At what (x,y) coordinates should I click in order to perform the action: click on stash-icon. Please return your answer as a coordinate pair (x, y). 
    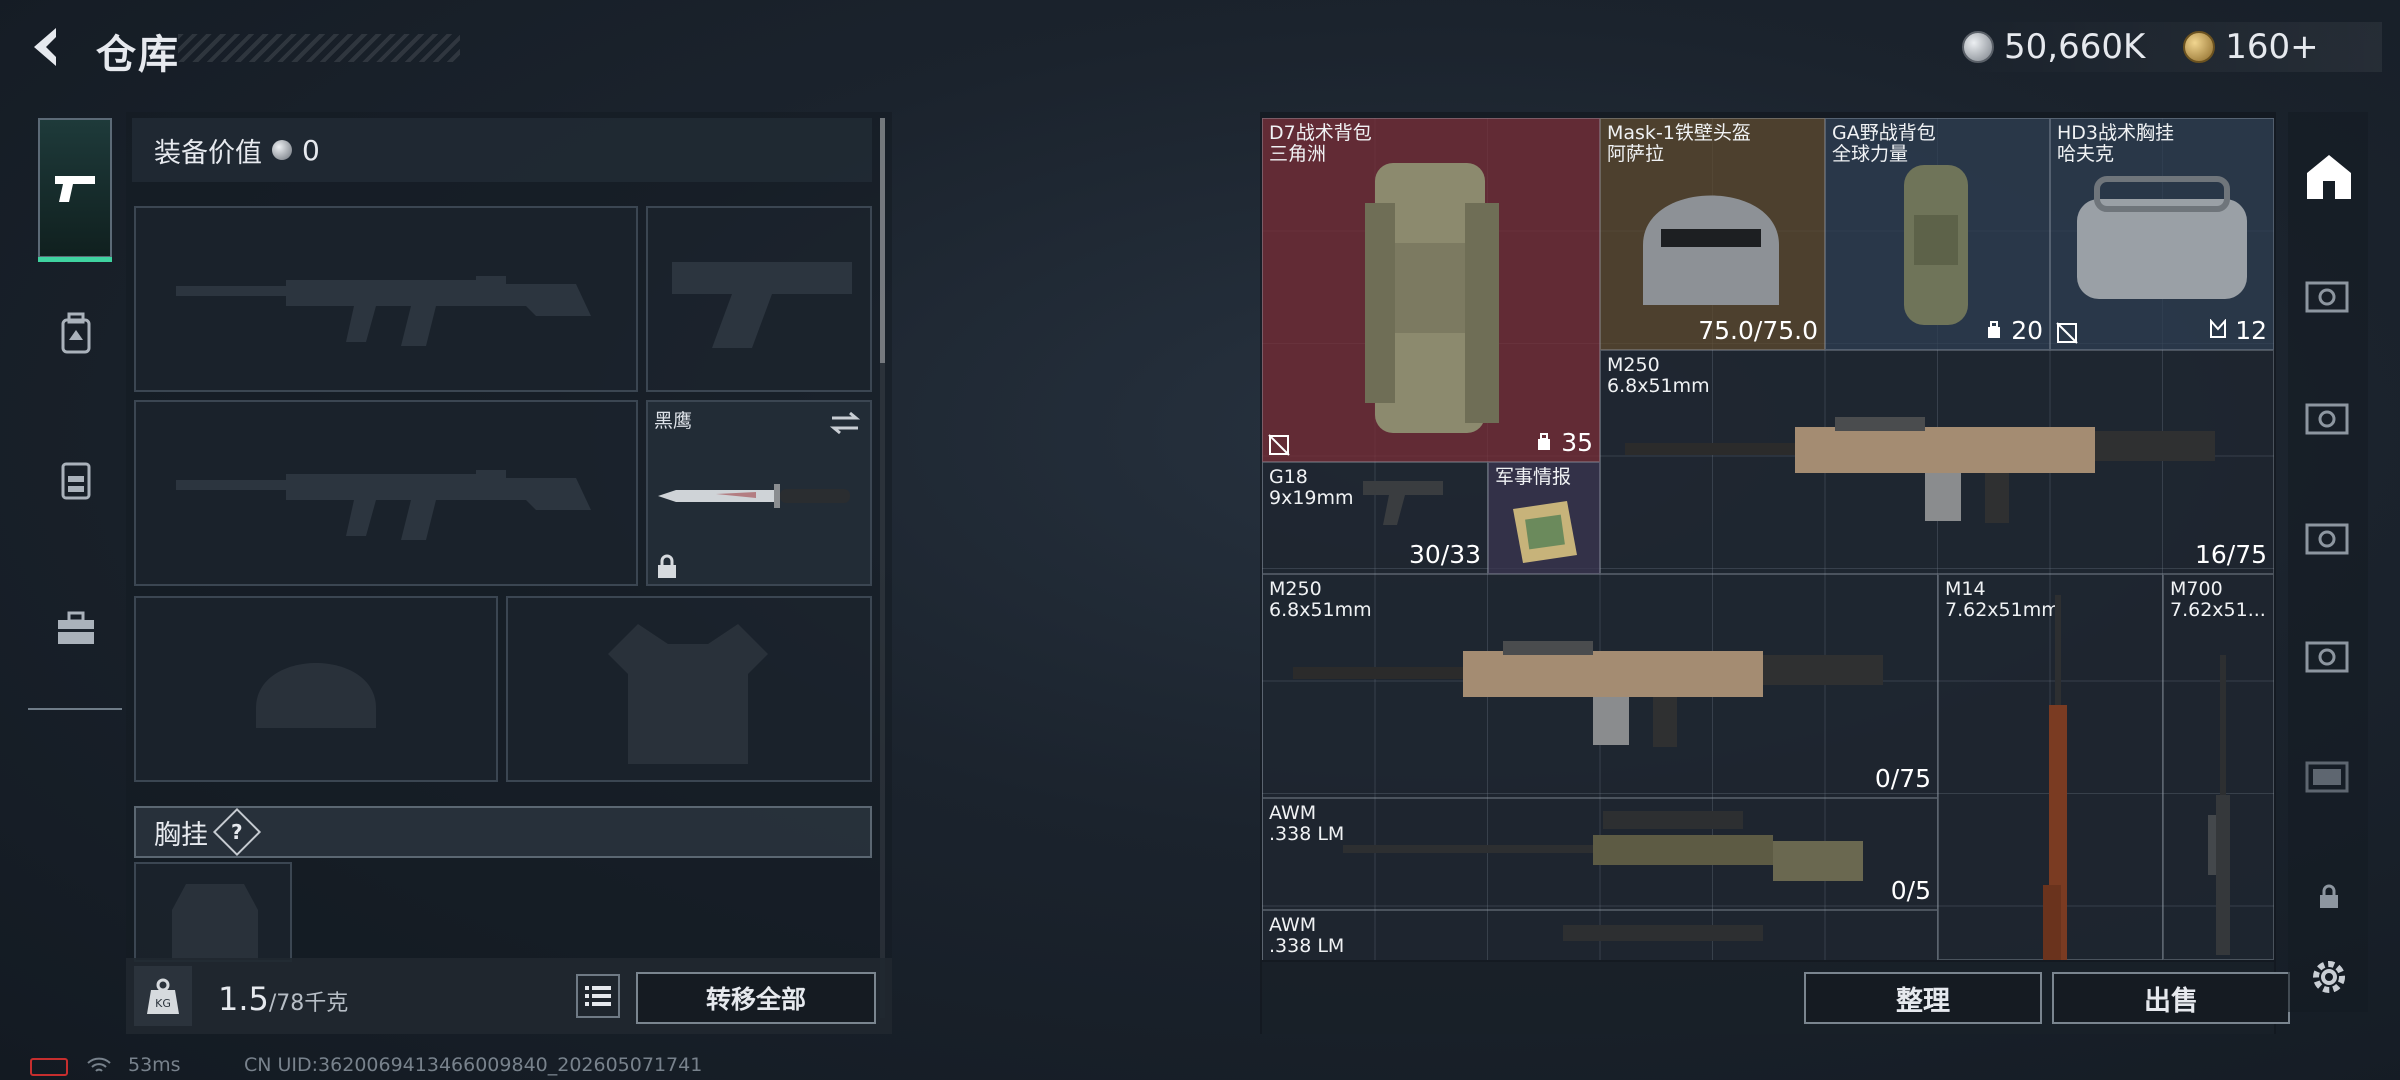
    Looking at the image, I should click on (2329, 177).